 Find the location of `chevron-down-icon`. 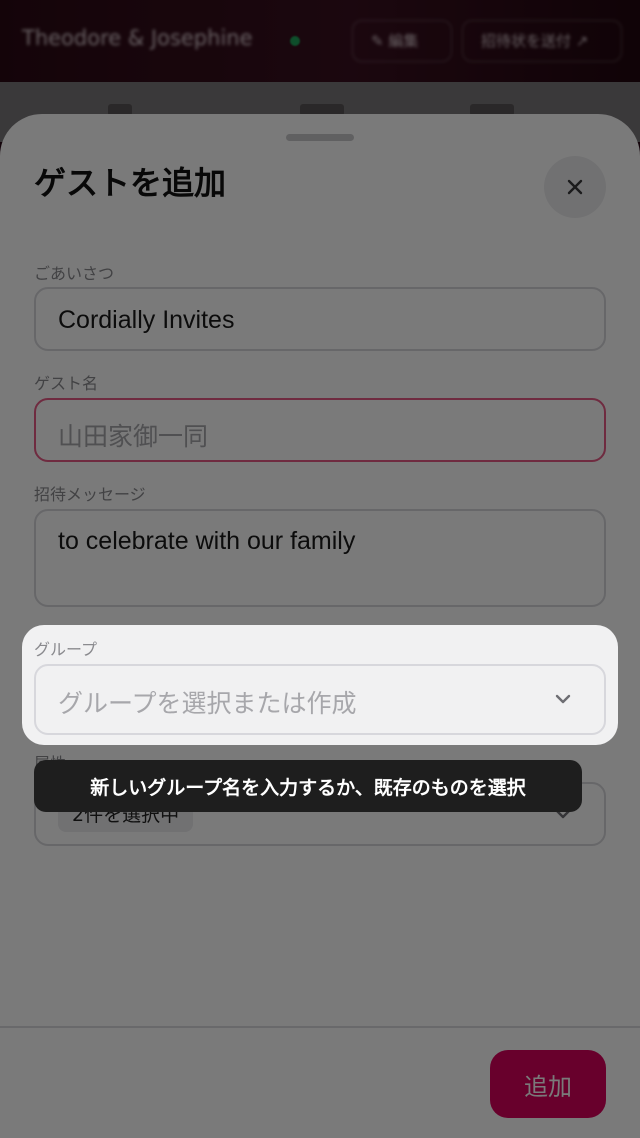

chevron-down-icon is located at coordinates (563, 699).